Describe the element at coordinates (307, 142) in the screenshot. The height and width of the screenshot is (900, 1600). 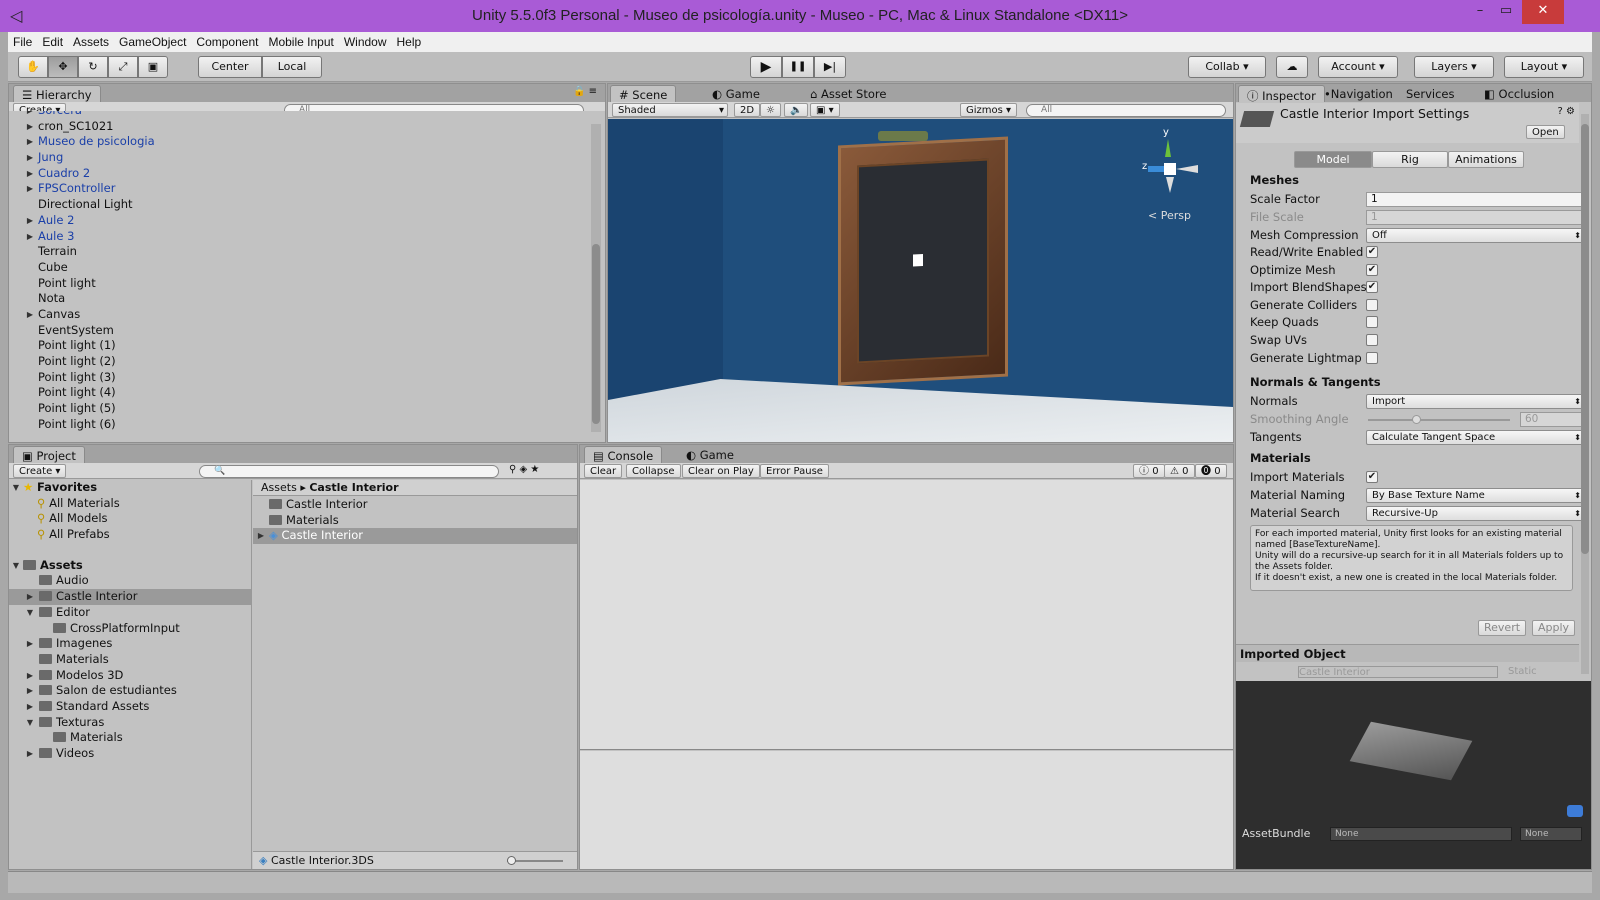
I see `hierarchy-item: ▶ Museo de psicologia` at that location.